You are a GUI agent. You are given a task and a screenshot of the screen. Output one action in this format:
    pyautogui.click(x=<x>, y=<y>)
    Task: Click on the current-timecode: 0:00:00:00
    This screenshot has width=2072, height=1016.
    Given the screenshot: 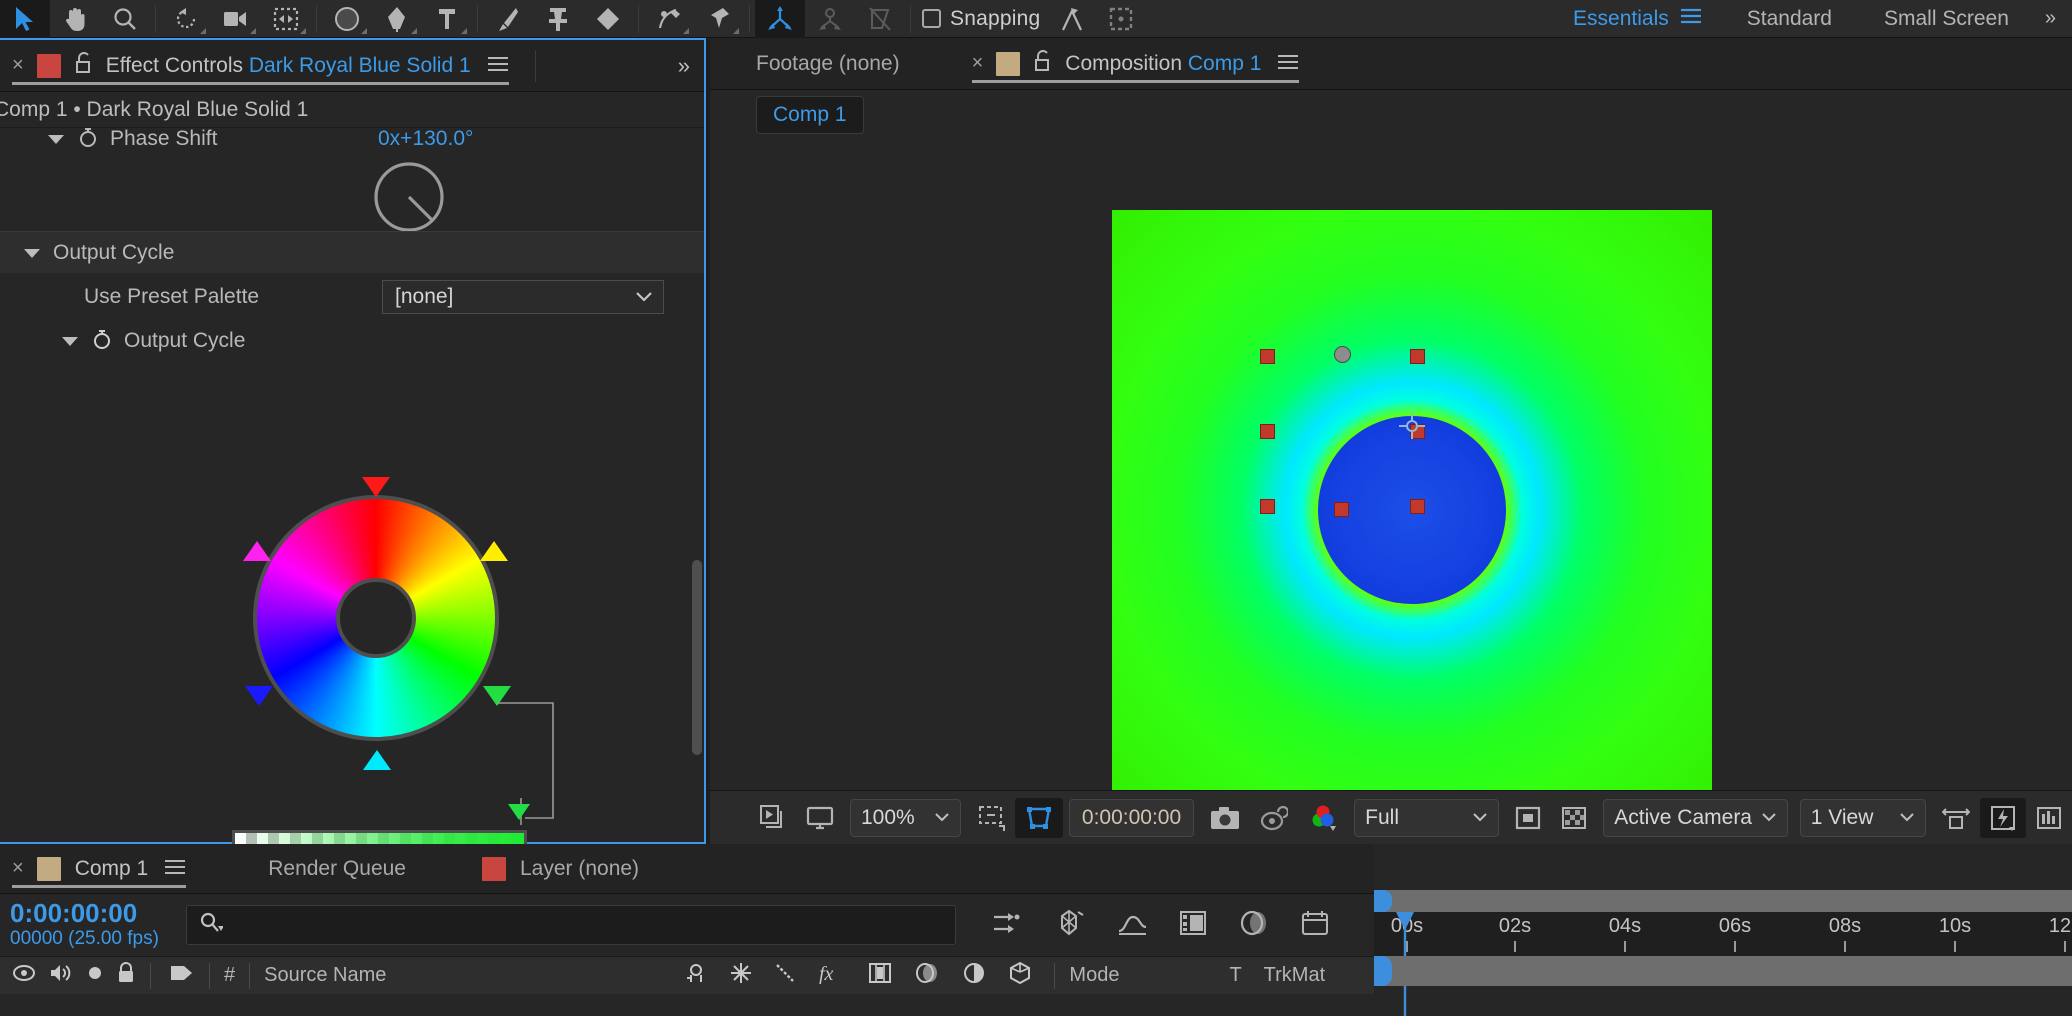 What is the action you would take?
    pyautogui.click(x=1131, y=817)
    